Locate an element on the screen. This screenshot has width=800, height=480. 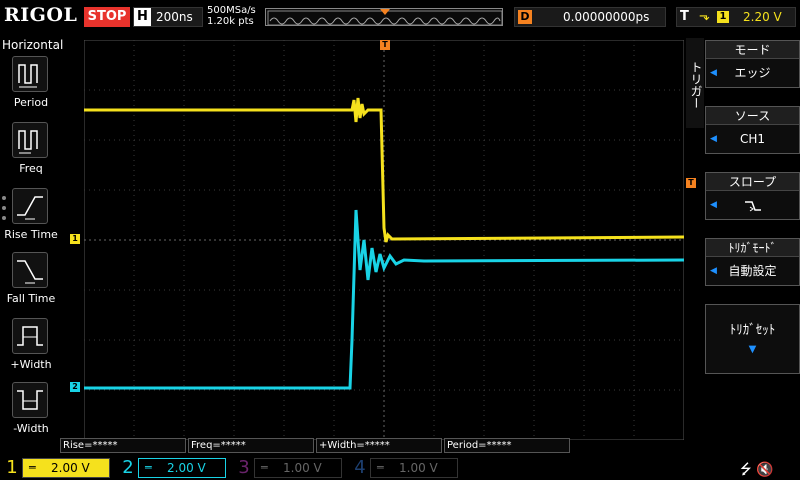
measure-rise-time-button: Rise Time is located at coordinates (31, 218).